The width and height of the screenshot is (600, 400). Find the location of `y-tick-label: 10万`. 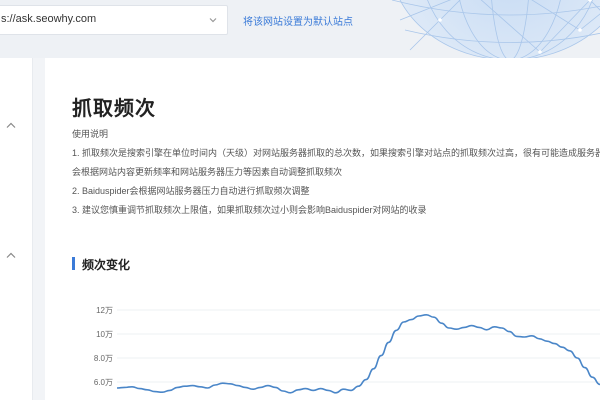

y-tick-label: 10万 is located at coordinates (104, 334).